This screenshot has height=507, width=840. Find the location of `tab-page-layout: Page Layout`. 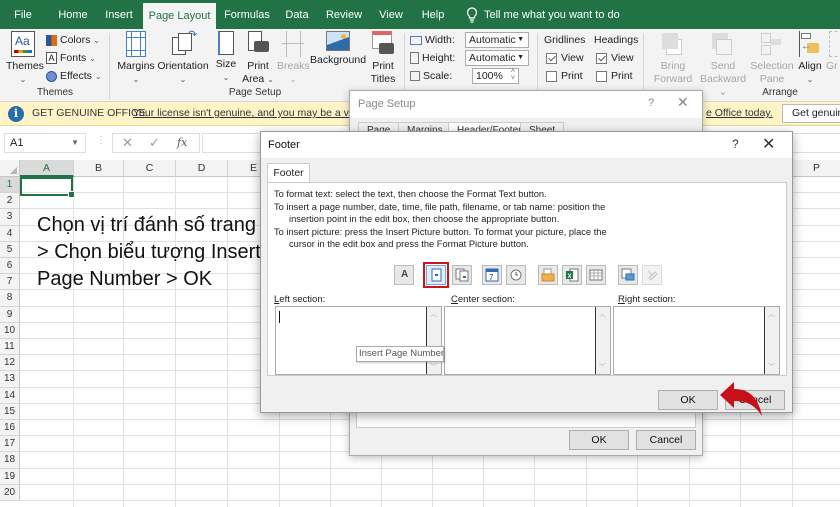

tab-page-layout: Page Layout is located at coordinates (179, 16).